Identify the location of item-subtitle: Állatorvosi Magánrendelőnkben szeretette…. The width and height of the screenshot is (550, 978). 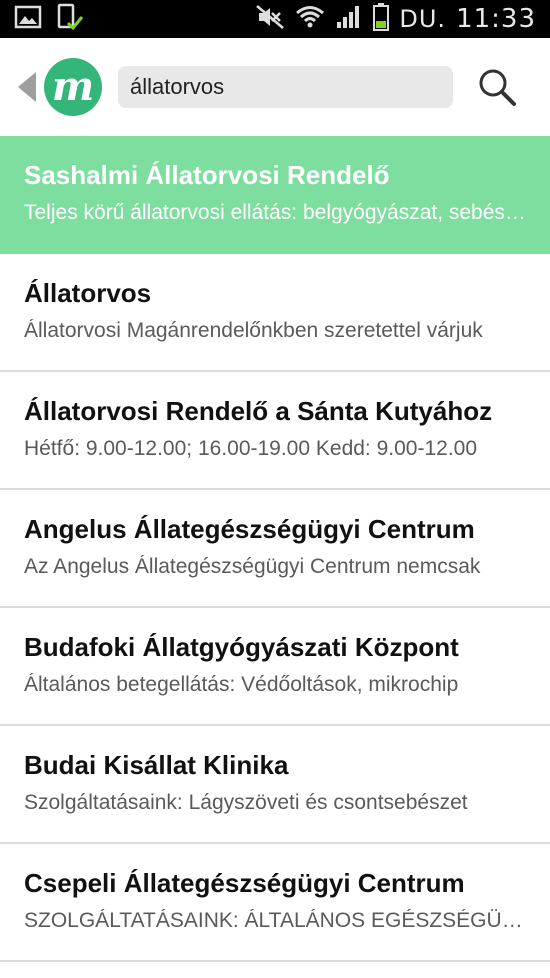
(253, 330).